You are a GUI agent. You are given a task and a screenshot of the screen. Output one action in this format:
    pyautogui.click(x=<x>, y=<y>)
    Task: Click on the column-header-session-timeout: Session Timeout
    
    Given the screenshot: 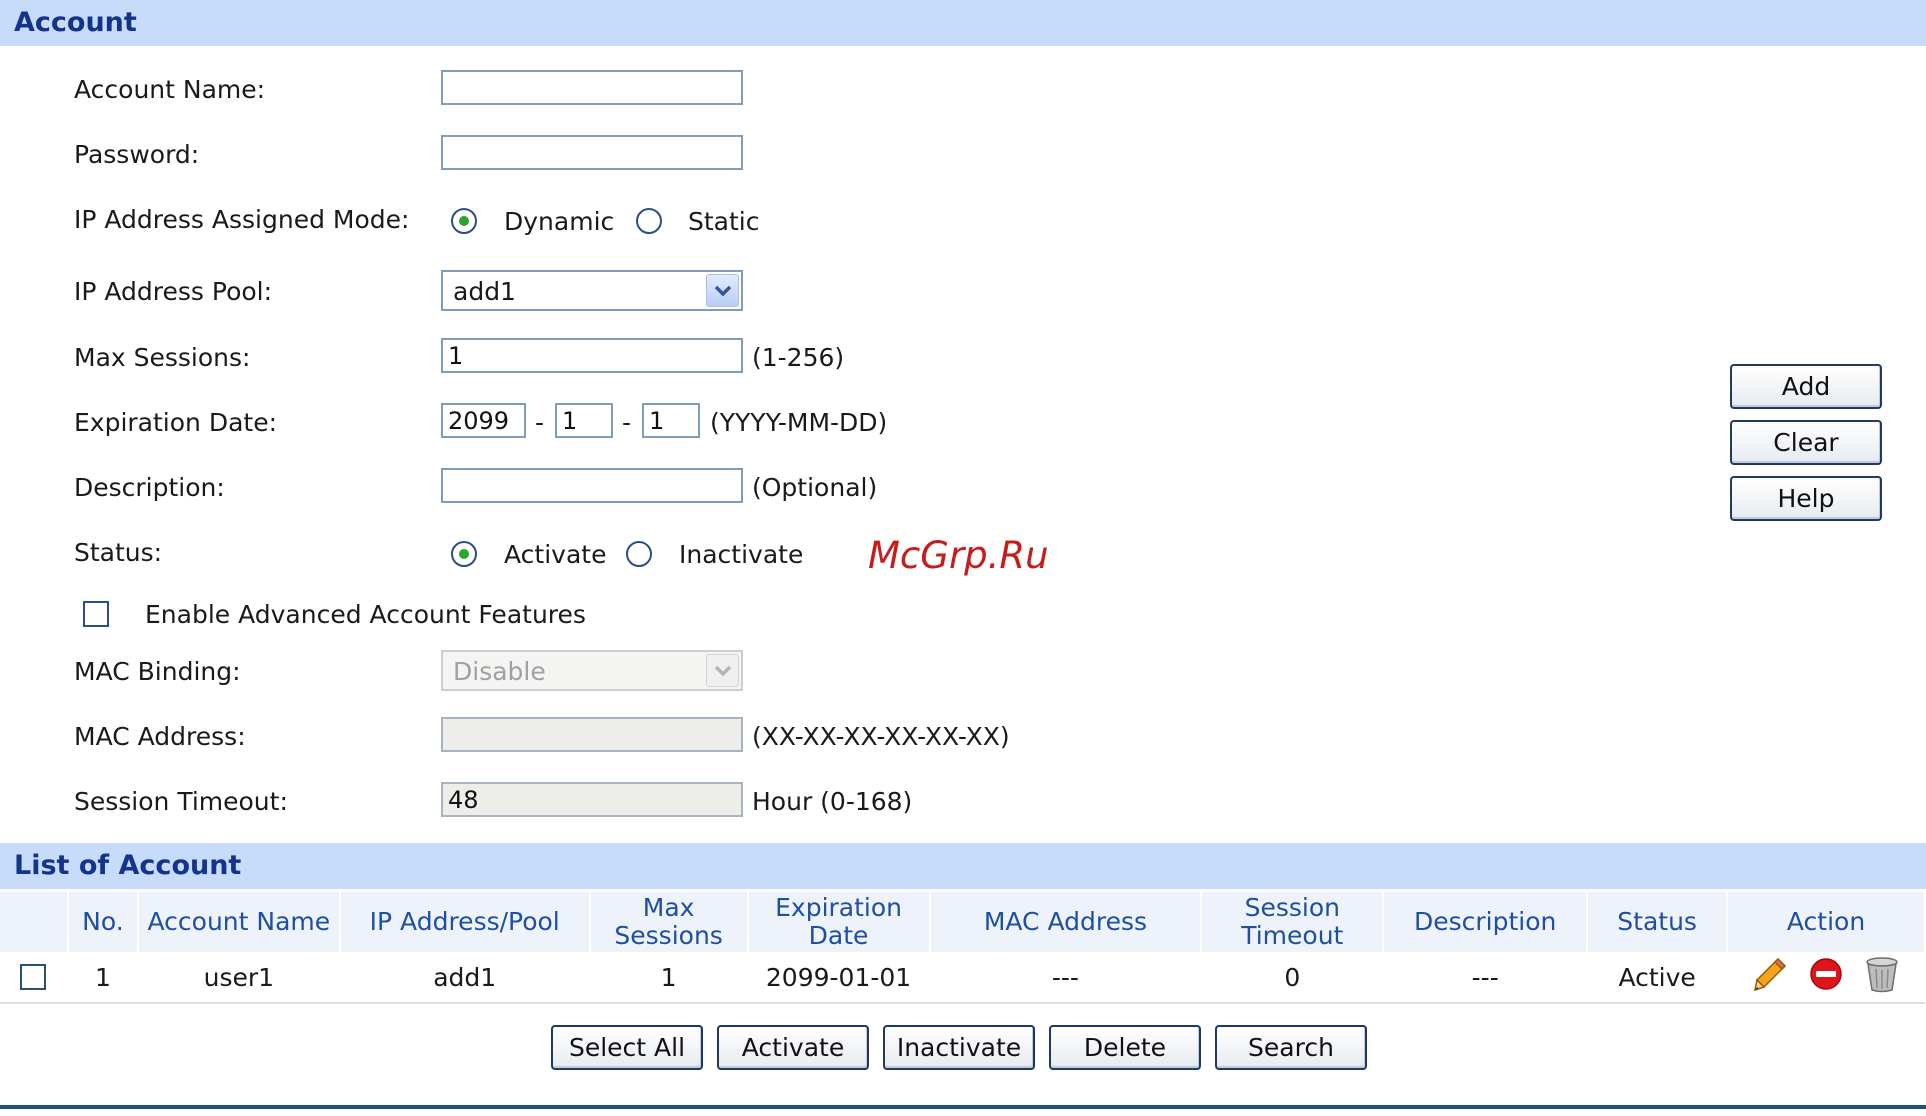 What is the action you would take?
    pyautogui.click(x=1293, y=922)
    